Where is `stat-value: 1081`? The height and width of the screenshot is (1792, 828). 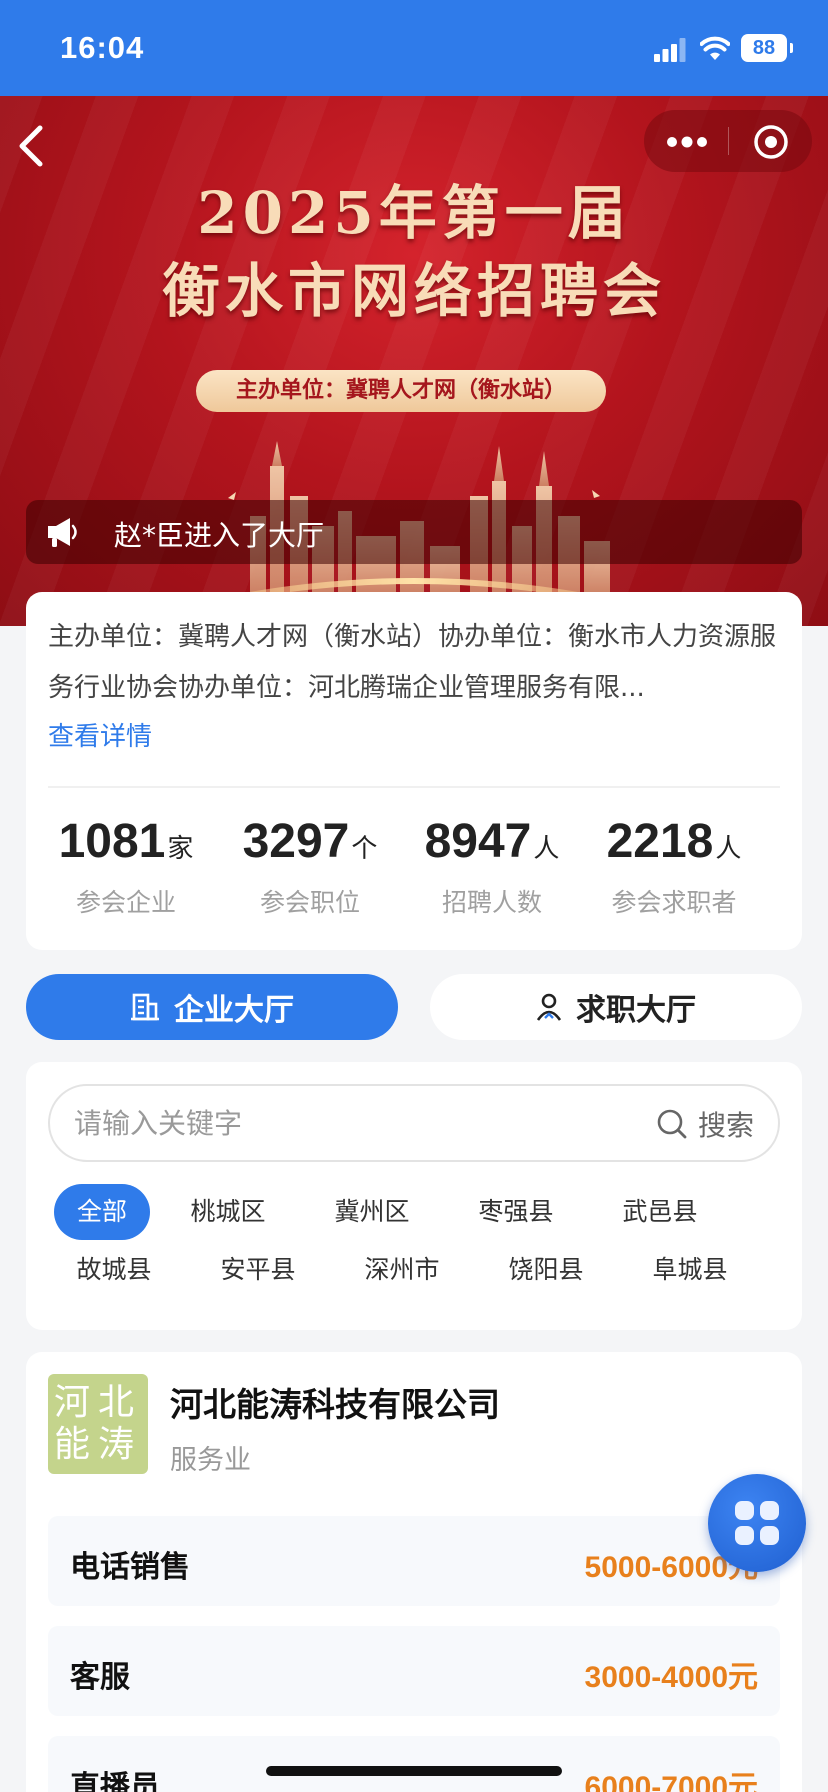
stat-value: 1081 is located at coordinates (112, 841).